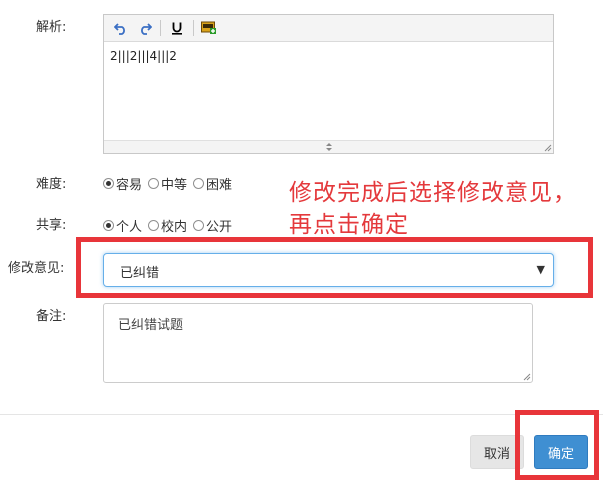 Image resolution: width=603 pixels, height=481 pixels. I want to click on instruction-annotation: 修改完成后选择修改意见，再点击确定, so click(433, 207).